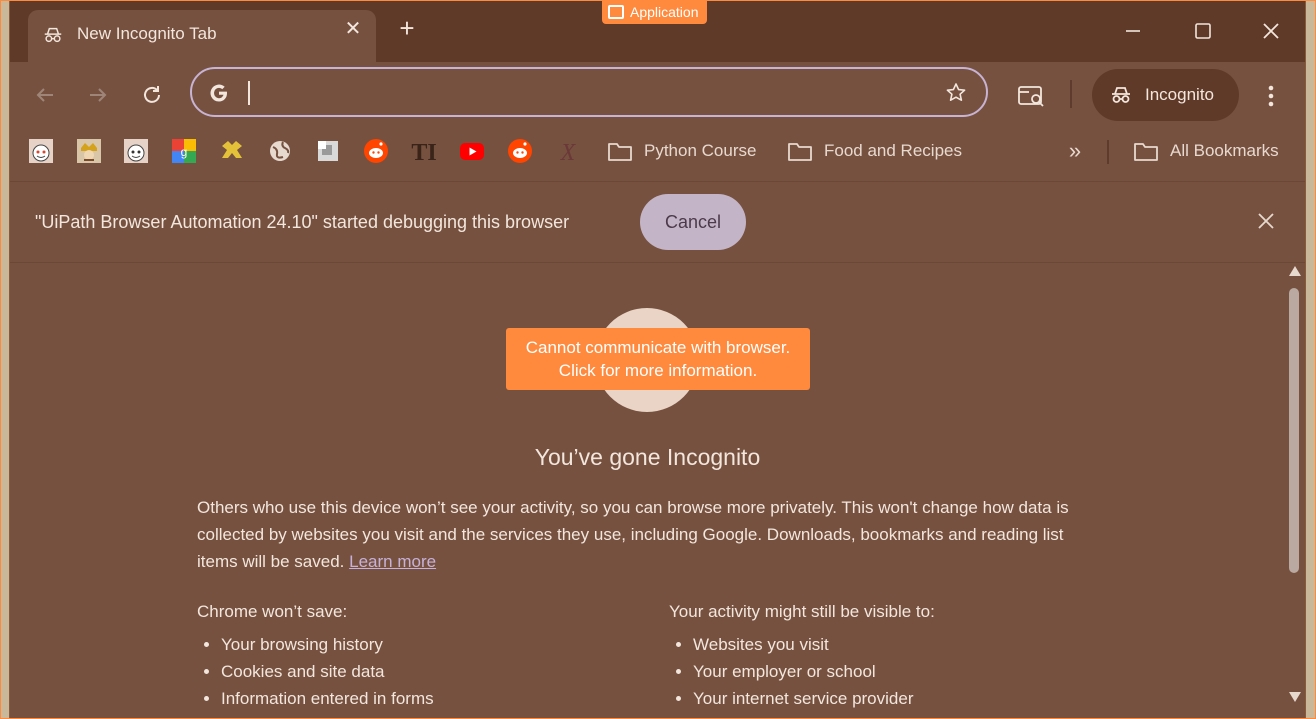 The height and width of the screenshot is (719, 1316). I want to click on tab-title: New Incognito Tab, so click(147, 33).